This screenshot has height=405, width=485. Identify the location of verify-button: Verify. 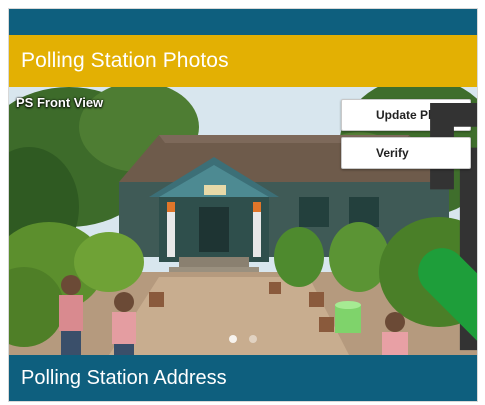
(409, 239).